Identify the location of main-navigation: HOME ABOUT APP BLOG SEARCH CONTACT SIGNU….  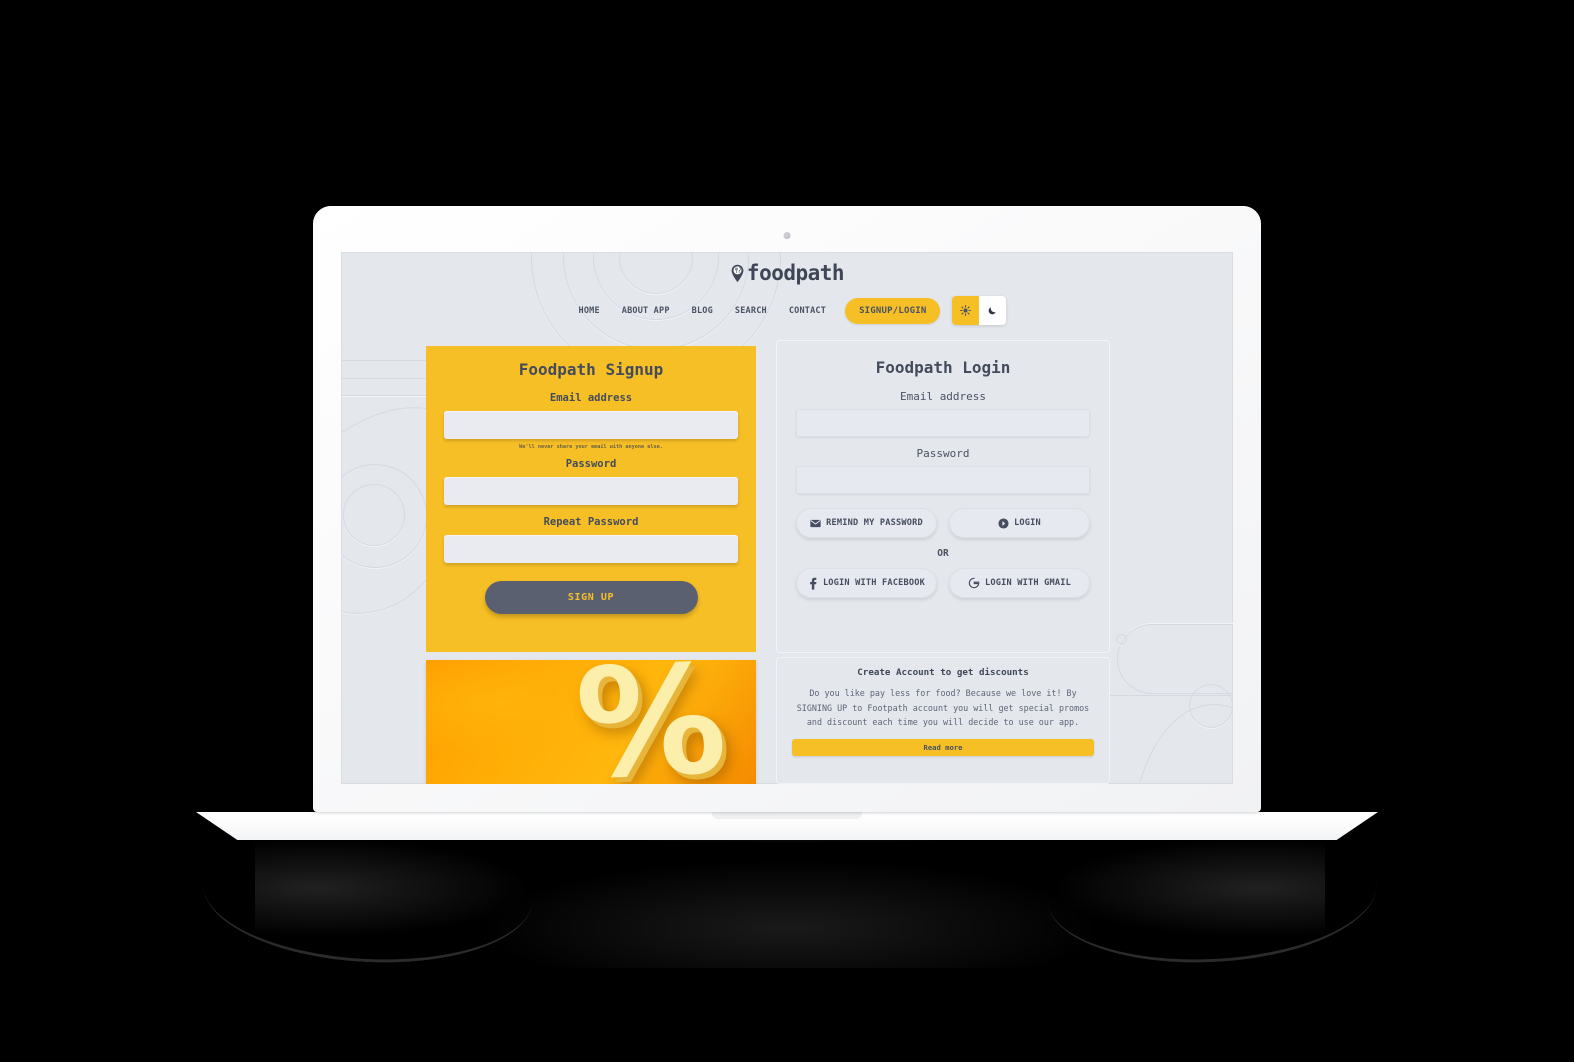
(787, 310).